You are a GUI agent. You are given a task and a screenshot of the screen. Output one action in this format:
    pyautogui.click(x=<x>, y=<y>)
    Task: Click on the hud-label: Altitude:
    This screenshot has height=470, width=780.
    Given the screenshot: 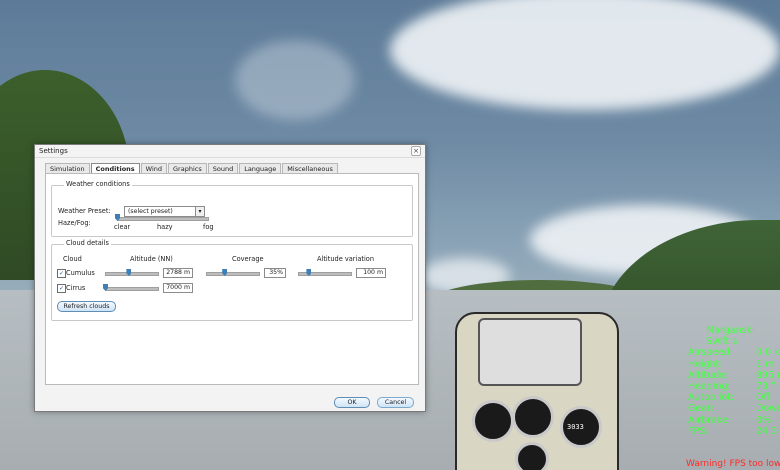 What is the action you would take?
    pyautogui.click(x=708, y=375)
    